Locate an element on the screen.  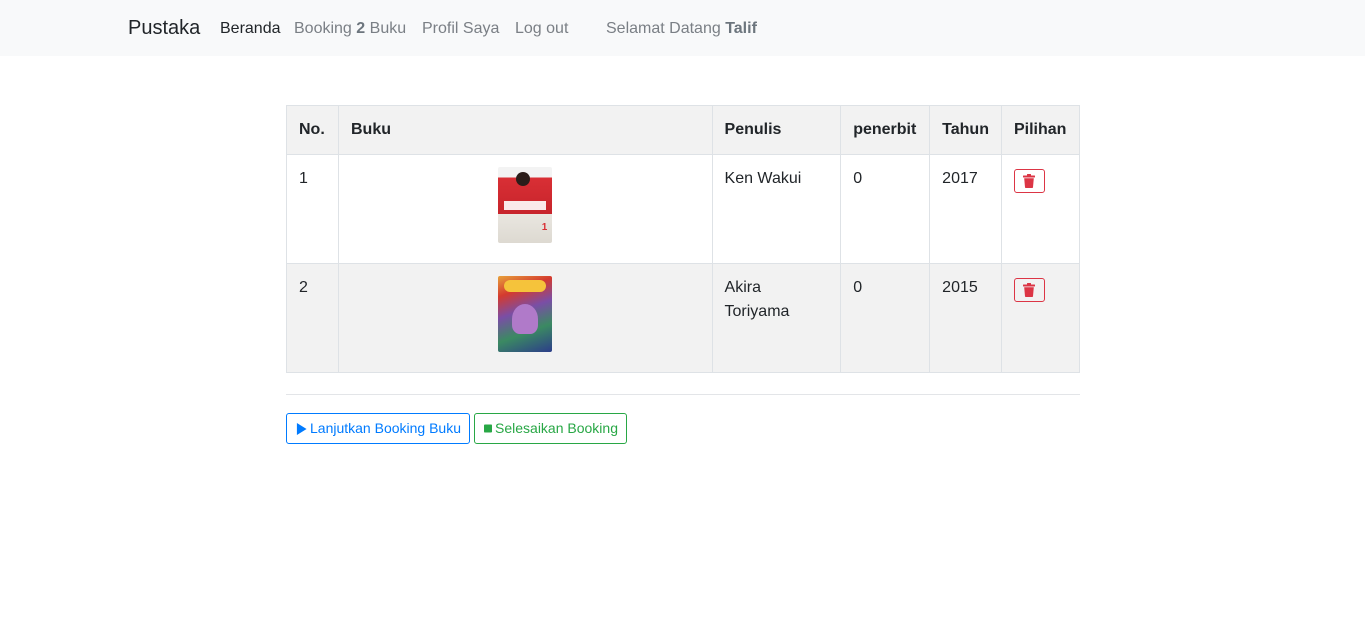
book-cover-image: 1 is located at coordinates (525, 205).